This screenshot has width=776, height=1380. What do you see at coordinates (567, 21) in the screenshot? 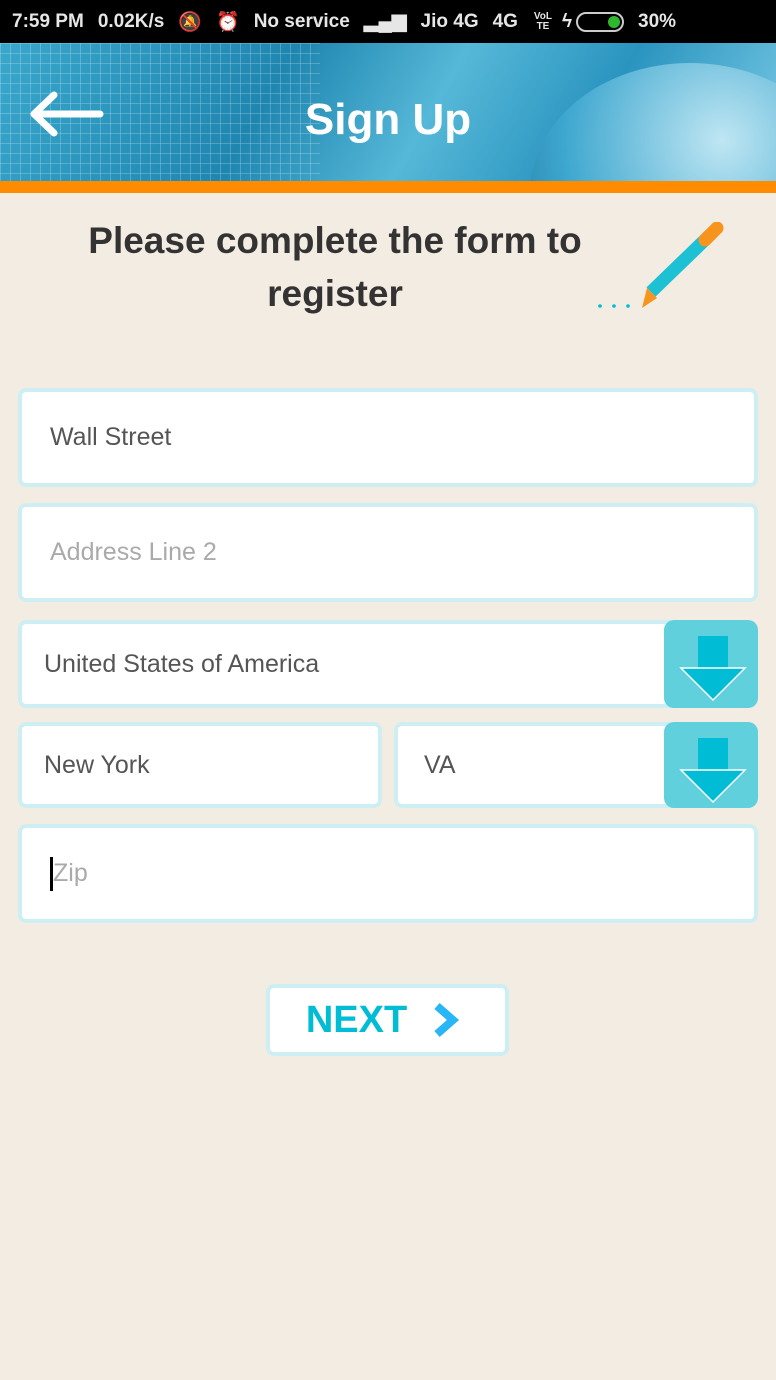
I see `charging-icon: ϟ` at bounding box center [567, 21].